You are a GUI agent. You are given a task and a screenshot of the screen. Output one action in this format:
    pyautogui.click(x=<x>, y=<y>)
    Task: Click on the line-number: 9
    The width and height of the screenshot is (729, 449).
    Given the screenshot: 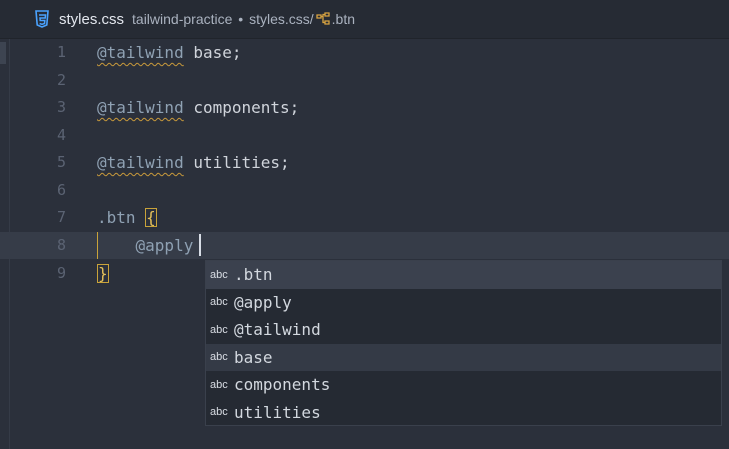 What is the action you would take?
    pyautogui.click(x=61, y=272)
    